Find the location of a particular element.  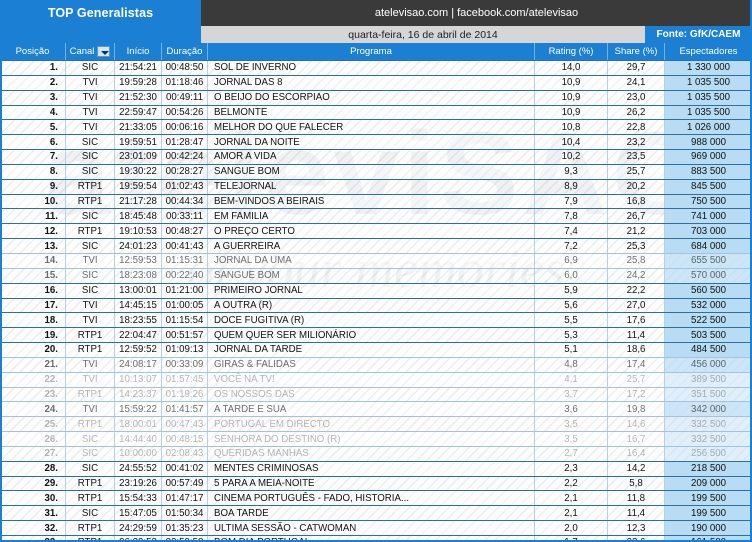

cell-rating: 3,5 is located at coordinates (571, 439).